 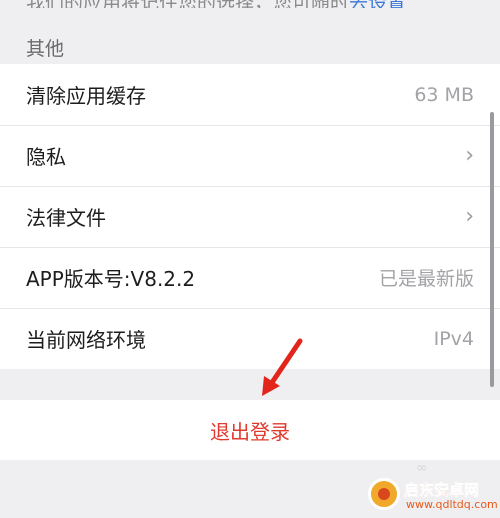 What do you see at coordinates (216, 4) in the screenshot?
I see `previous-section-text: 我们的应用将记住您的选择，您可随时去设置` at bounding box center [216, 4].